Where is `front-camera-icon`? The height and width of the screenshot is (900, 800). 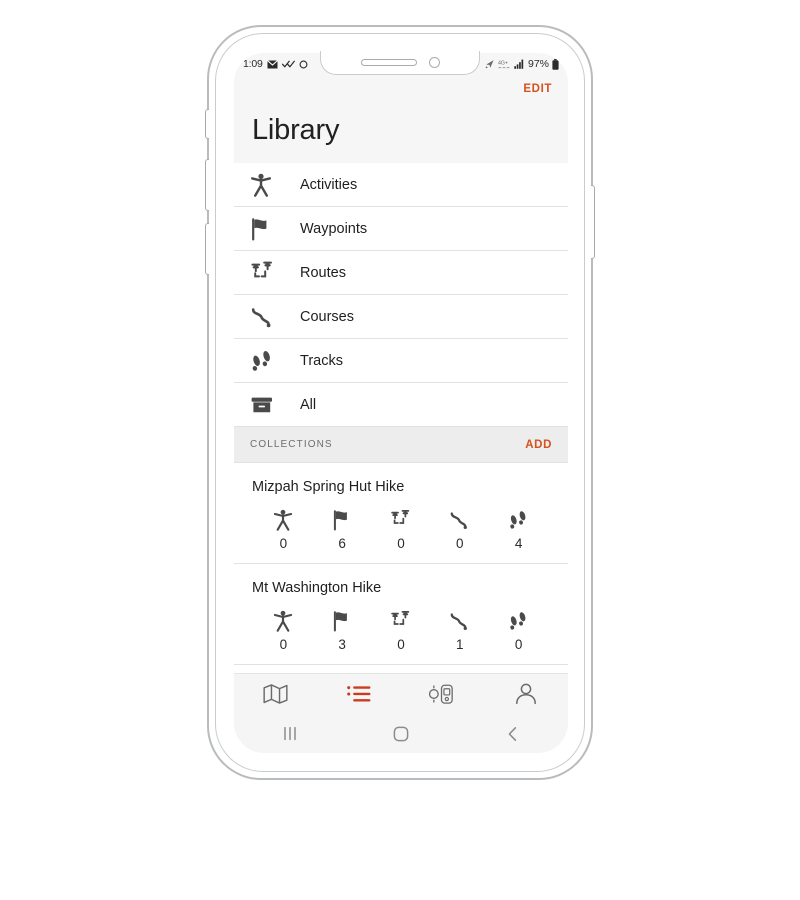
front-camera-icon is located at coordinates (434, 62).